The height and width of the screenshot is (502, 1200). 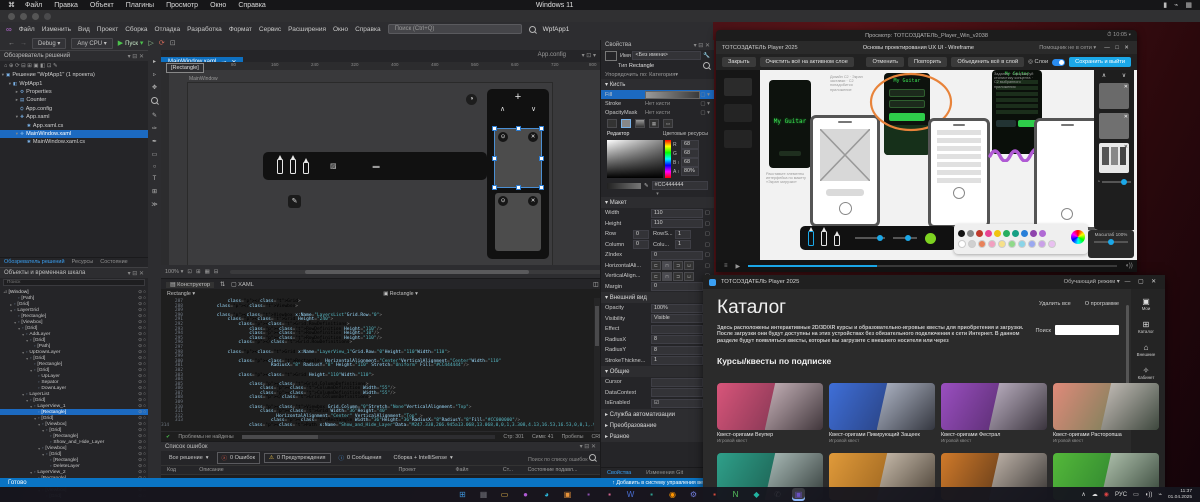 What do you see at coordinates (102, 5) in the screenshot?
I see `vm-menu-Объект: Объект` at bounding box center [102, 5].